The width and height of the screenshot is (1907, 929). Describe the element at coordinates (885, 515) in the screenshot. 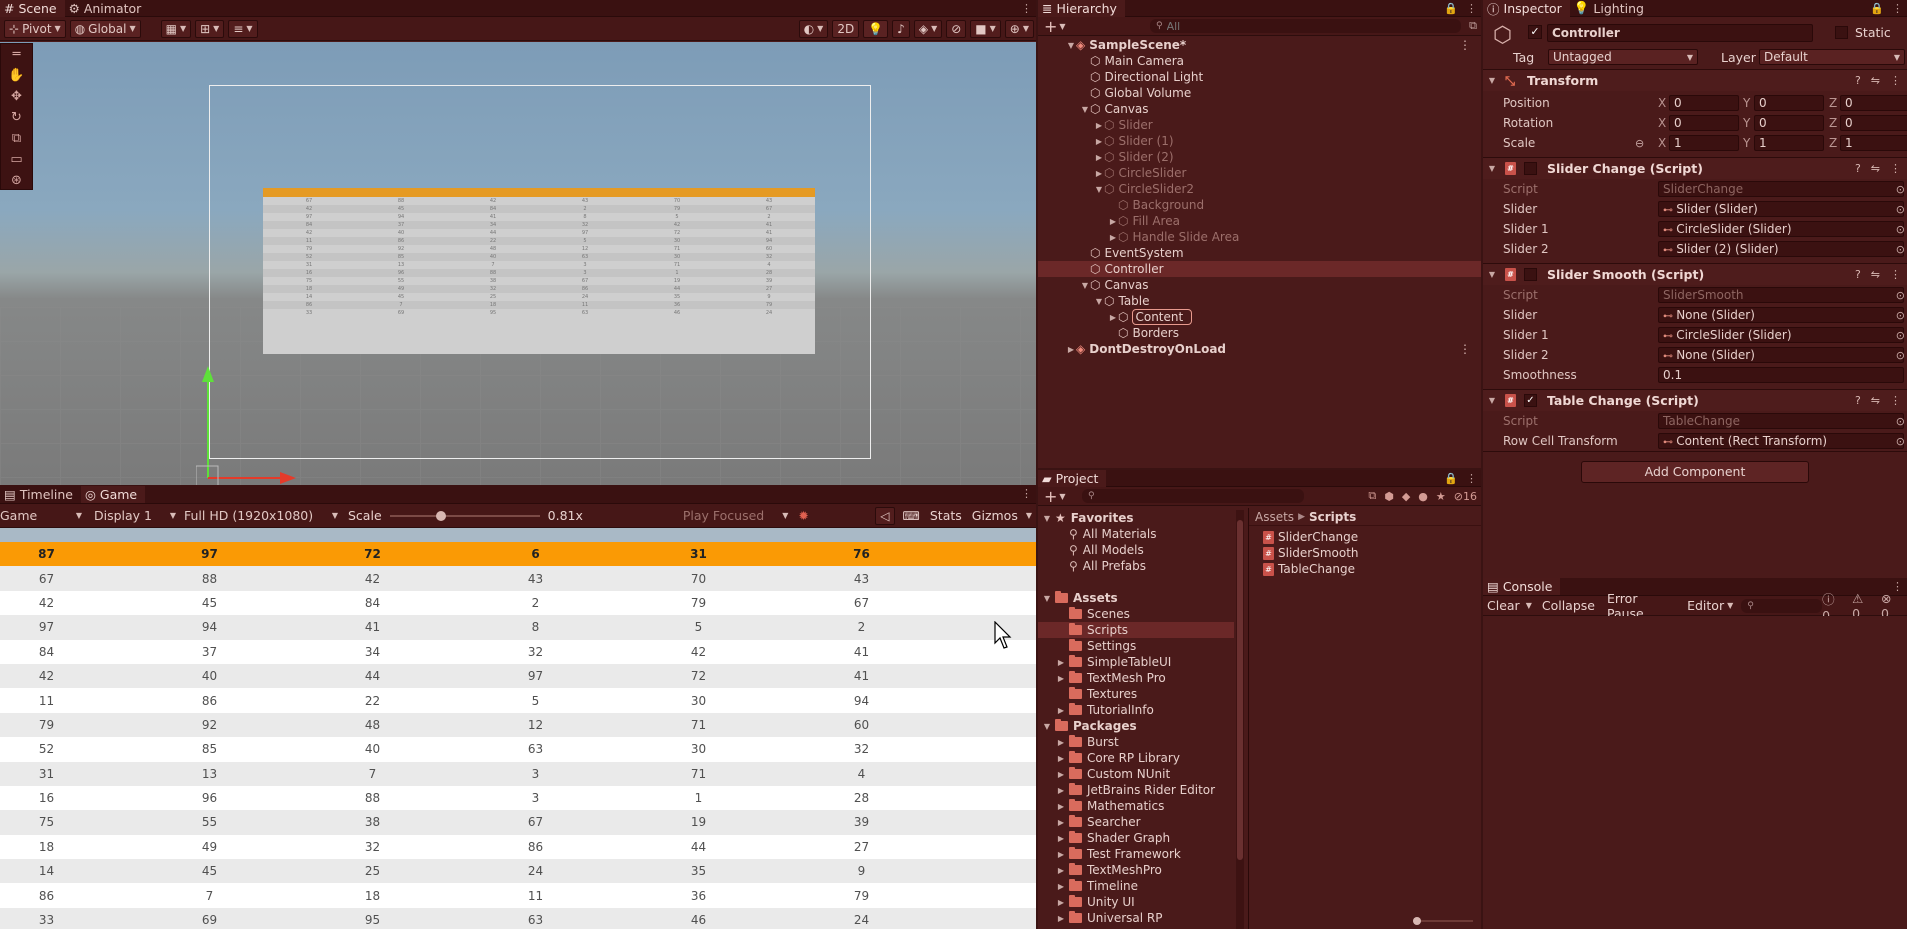

I see `mute-audio-button: ◁` at that location.